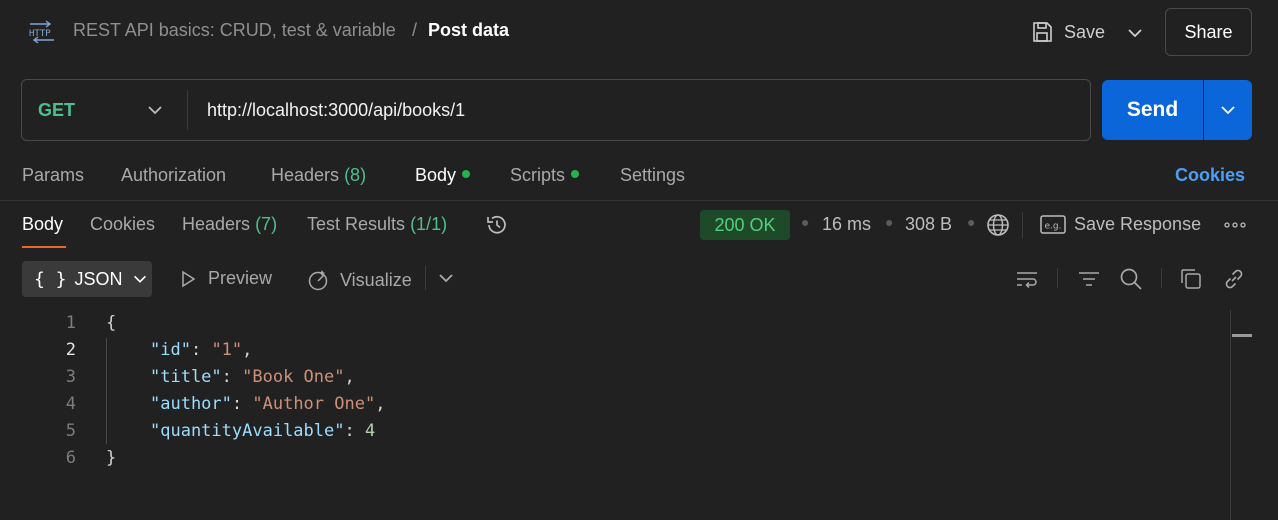 This screenshot has height=520, width=1278. I want to click on tab-label: Cookies, so click(123, 224).